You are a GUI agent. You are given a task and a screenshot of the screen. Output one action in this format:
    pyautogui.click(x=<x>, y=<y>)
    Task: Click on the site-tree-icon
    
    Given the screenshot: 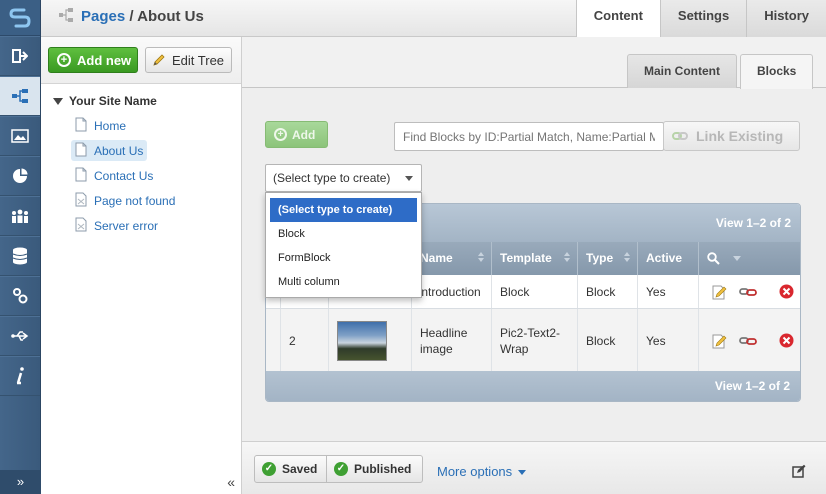 What is the action you would take?
    pyautogui.click(x=66, y=17)
    